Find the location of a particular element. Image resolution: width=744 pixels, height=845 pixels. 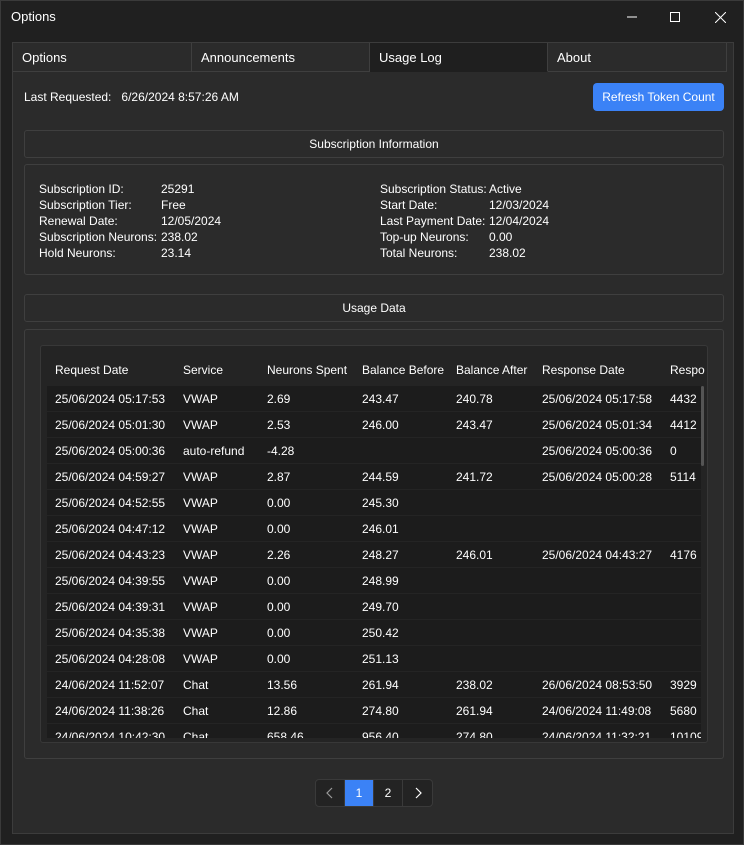

table-row: 25/06/2024 04:39:55 VWAP 0.00 248.99 is located at coordinates (374, 580).